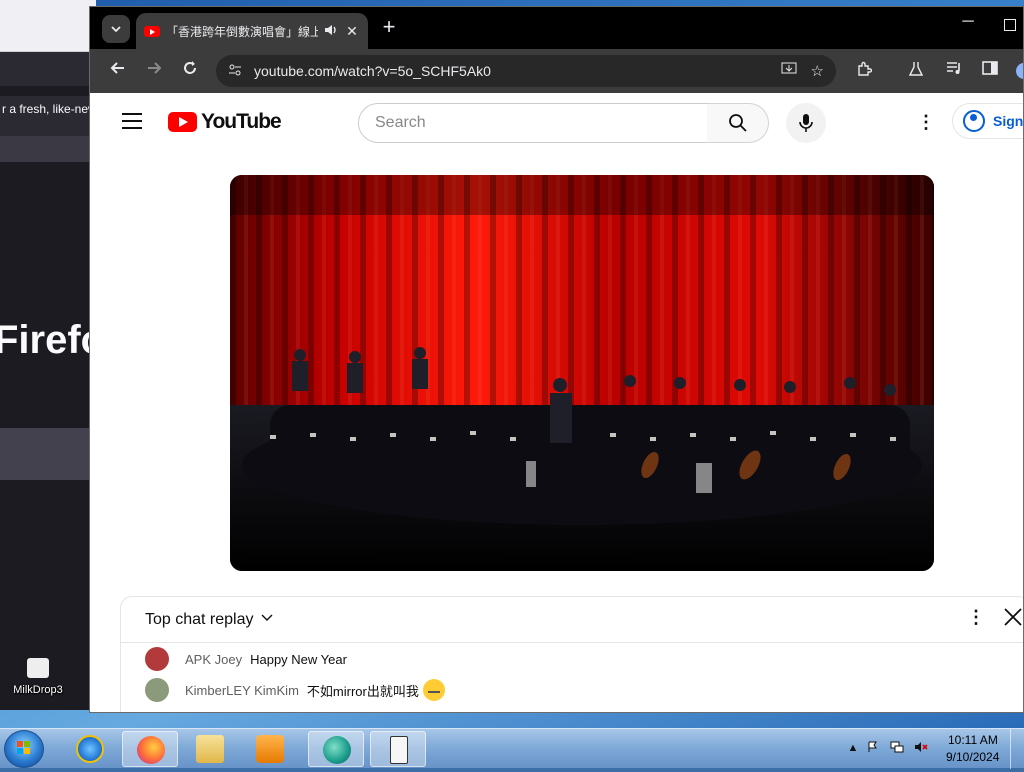 This screenshot has width=1024, height=772. Describe the element at coordinates (864, 71) in the screenshot. I see `extensions-icon` at that location.